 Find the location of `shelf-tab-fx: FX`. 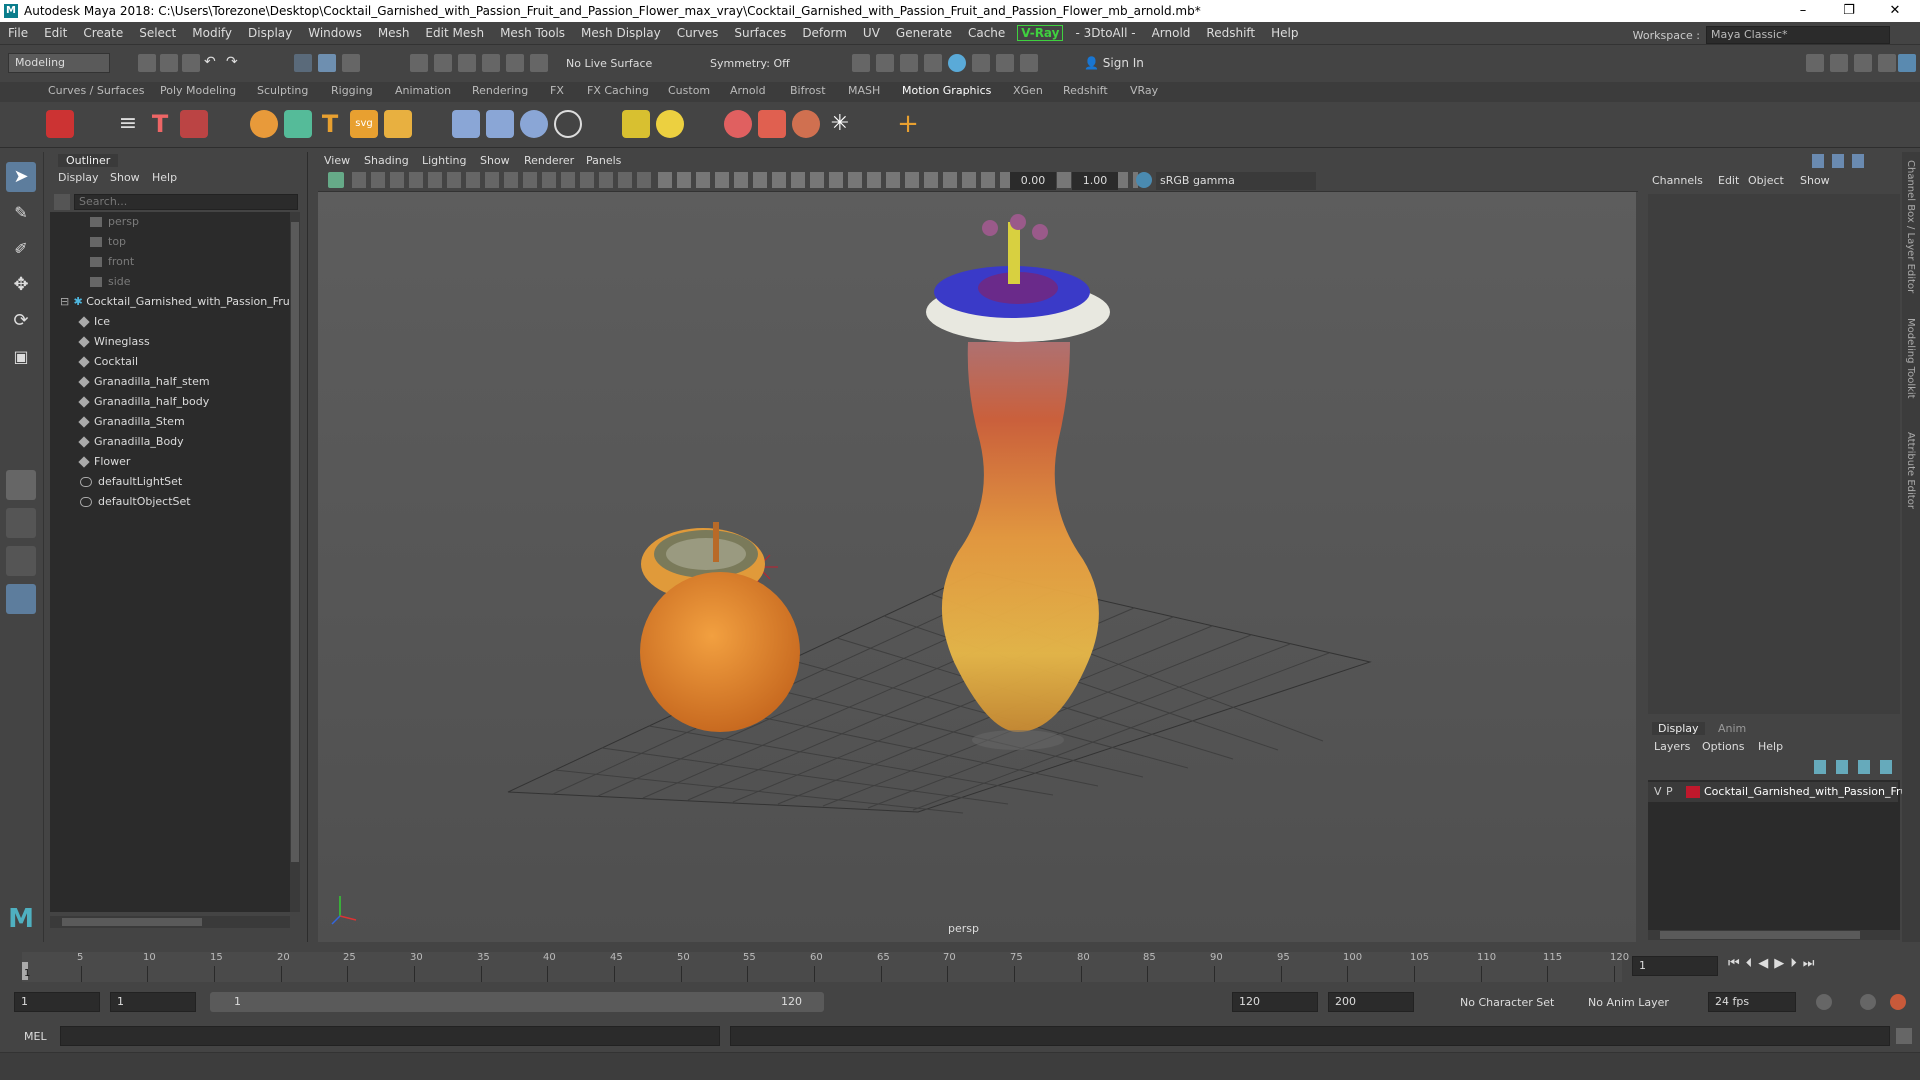

shelf-tab-fx: FX is located at coordinates (557, 90).